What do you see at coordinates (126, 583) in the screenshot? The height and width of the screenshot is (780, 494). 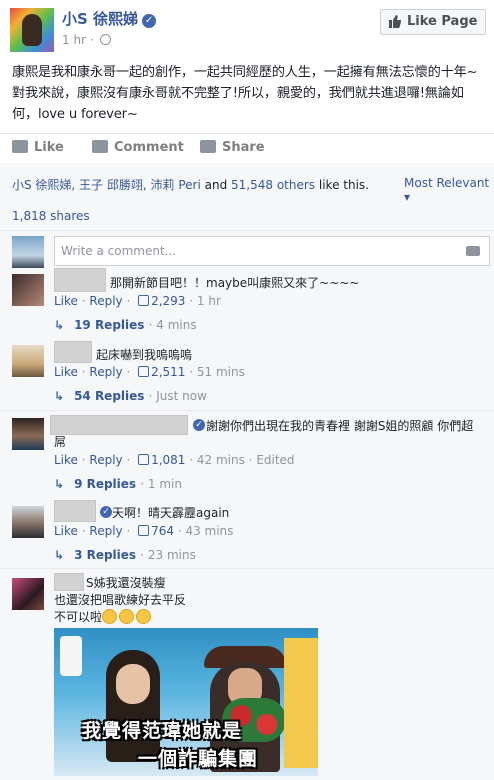 I see `comment-text-line-1: S姊我還沒裝瘦` at bounding box center [126, 583].